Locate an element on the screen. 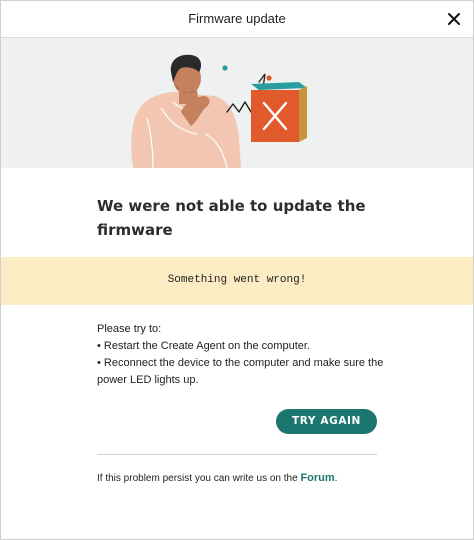  forum-link: Forum is located at coordinates (317, 478).